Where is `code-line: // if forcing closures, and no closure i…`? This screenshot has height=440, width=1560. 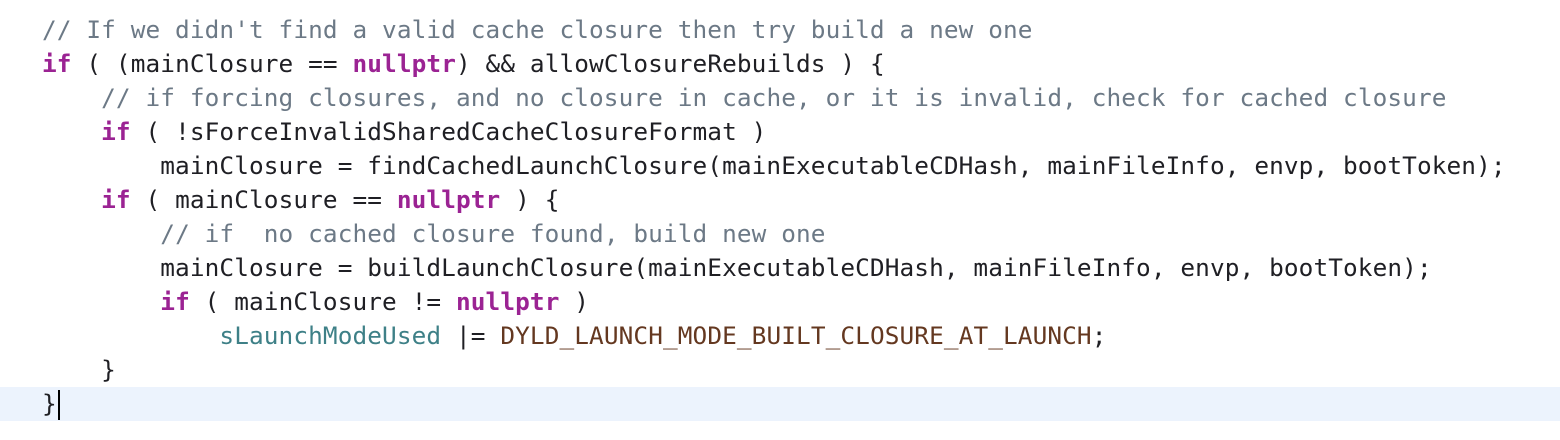 code-line: // if forcing closures, and no closure i… is located at coordinates (780, 98).